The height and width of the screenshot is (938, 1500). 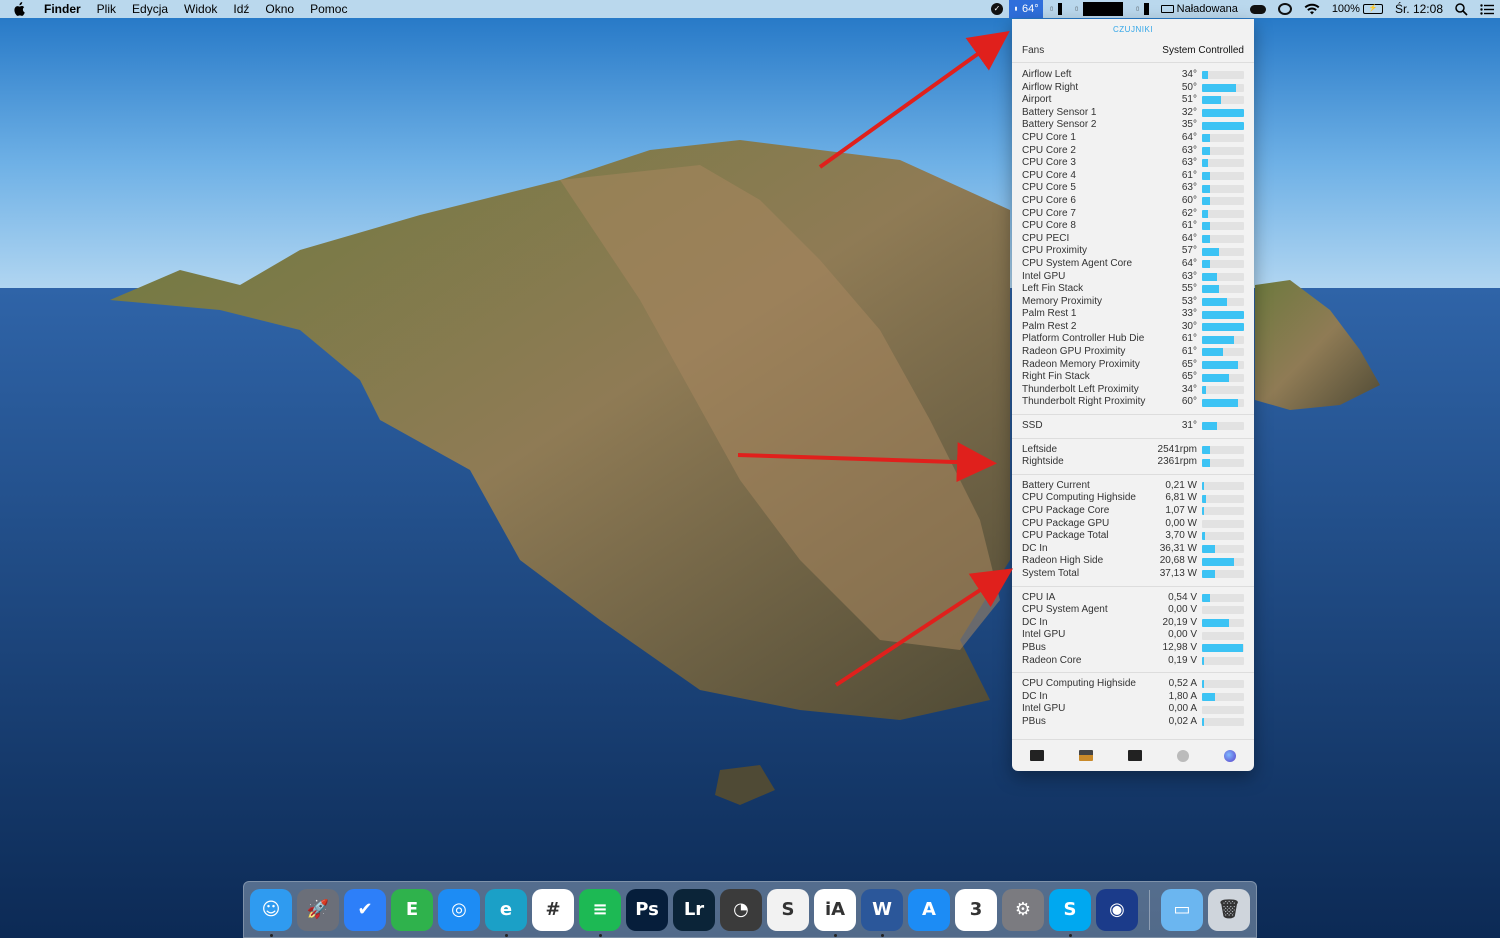 I want to click on sensor-row: Palm Rest 1 33°, so click(x=1133, y=314).